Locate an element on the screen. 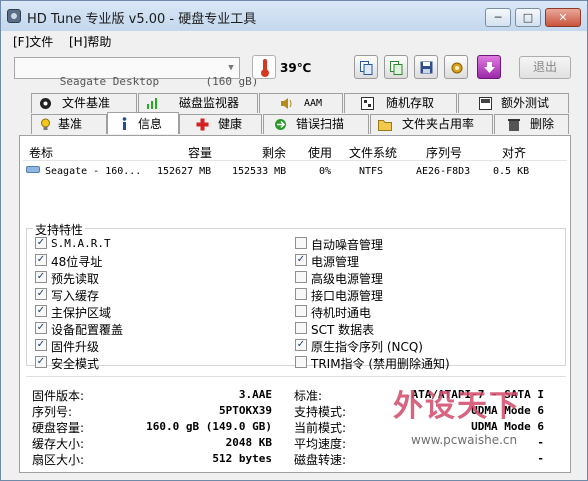 The width and height of the screenshot is (588, 481). download-button is located at coordinates (489, 67).